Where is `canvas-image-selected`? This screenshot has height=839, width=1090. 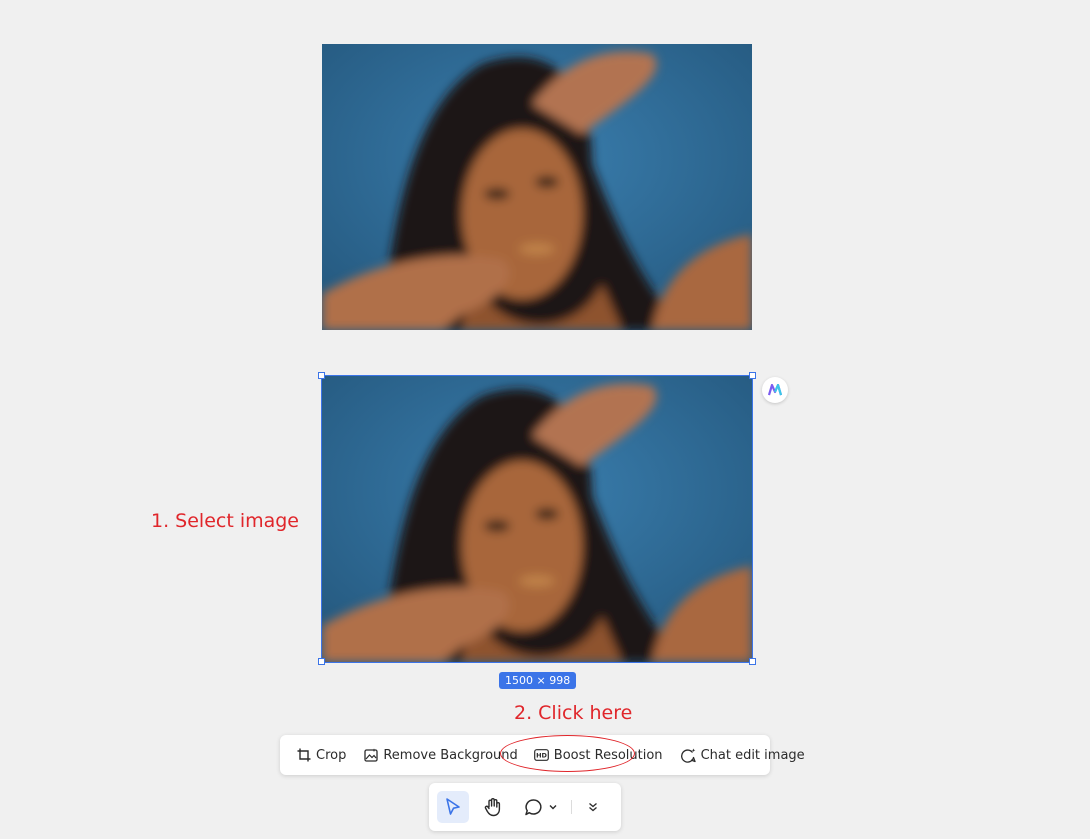 canvas-image-selected is located at coordinates (537, 519).